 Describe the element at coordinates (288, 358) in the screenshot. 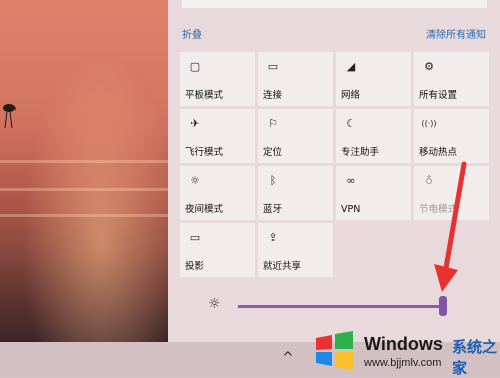

I see `show-hidden-icons-chevron: ^` at that location.